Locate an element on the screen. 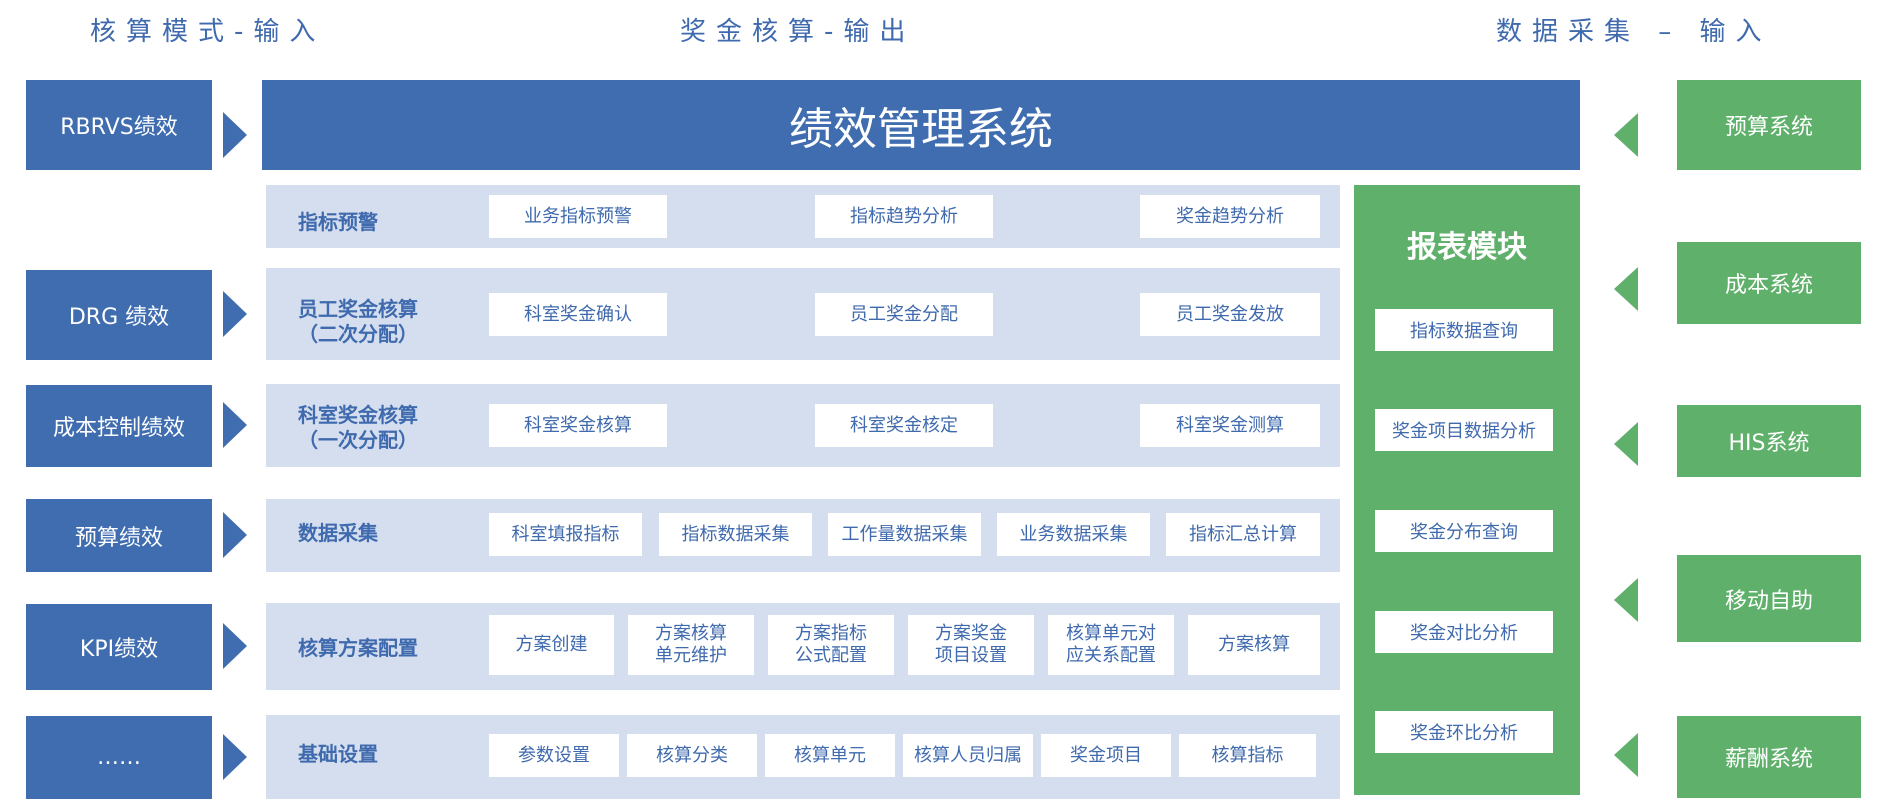 This screenshot has width=1884, height=810. module-cell: 核算单元对 应关系配置 is located at coordinates (1111, 645).